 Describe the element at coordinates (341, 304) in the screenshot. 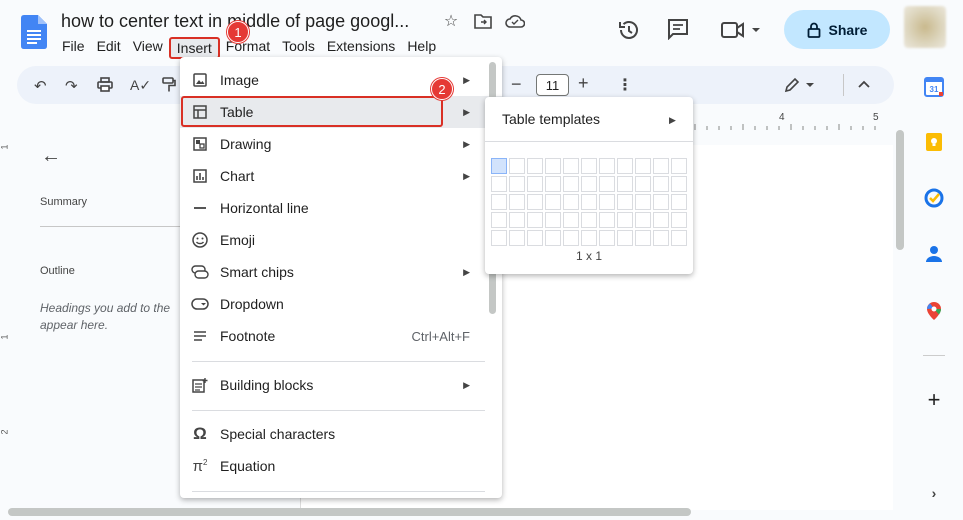

I see `menu-item-dropdown: Dropdown` at that location.